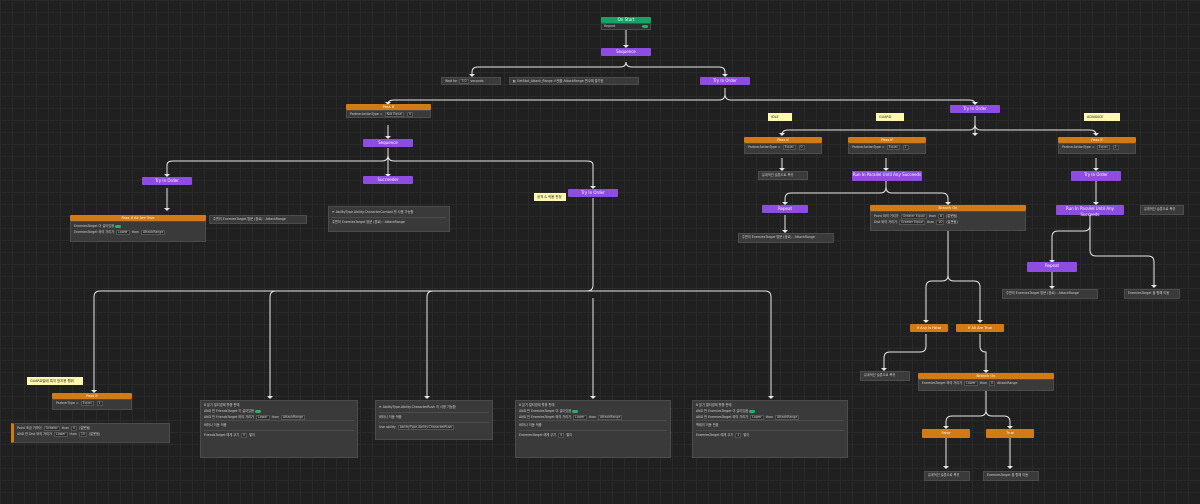  Describe the element at coordinates (645, 26) in the screenshot. I see `repeat-toggle` at that location.